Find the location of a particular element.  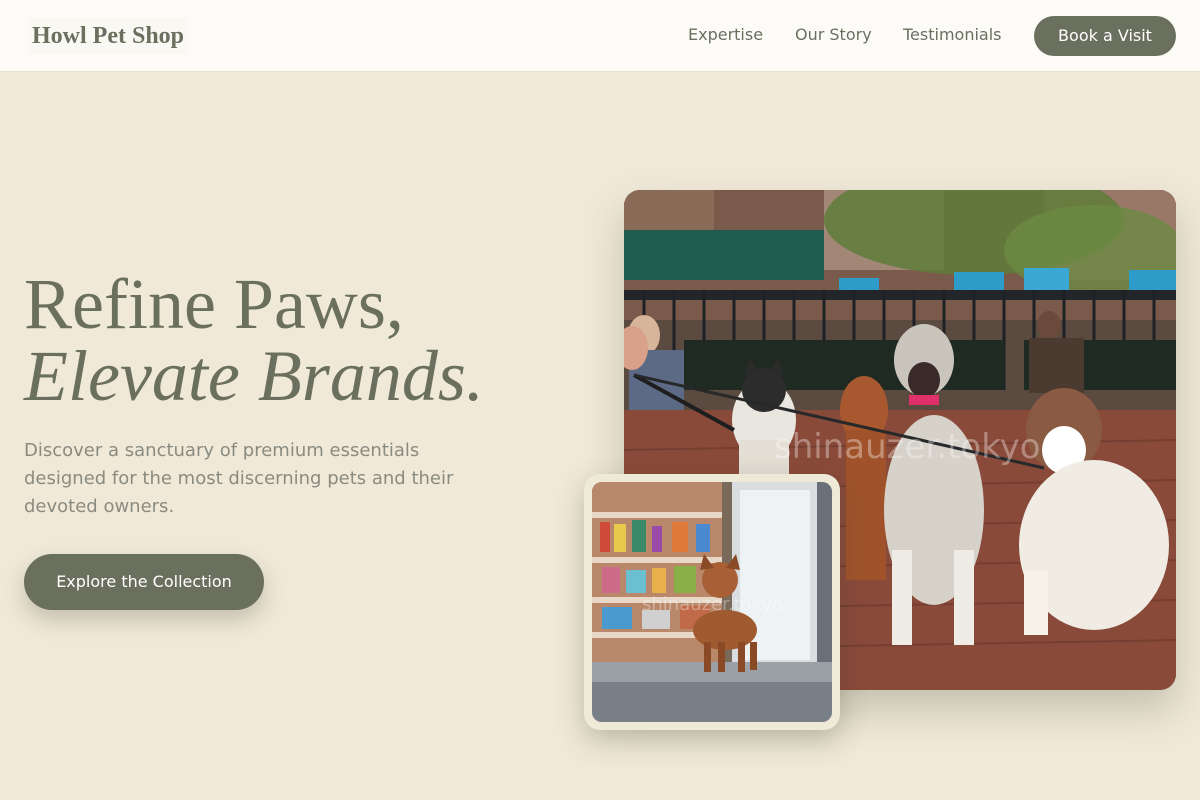

nav-link-expertise: Expertise is located at coordinates (725, 35).